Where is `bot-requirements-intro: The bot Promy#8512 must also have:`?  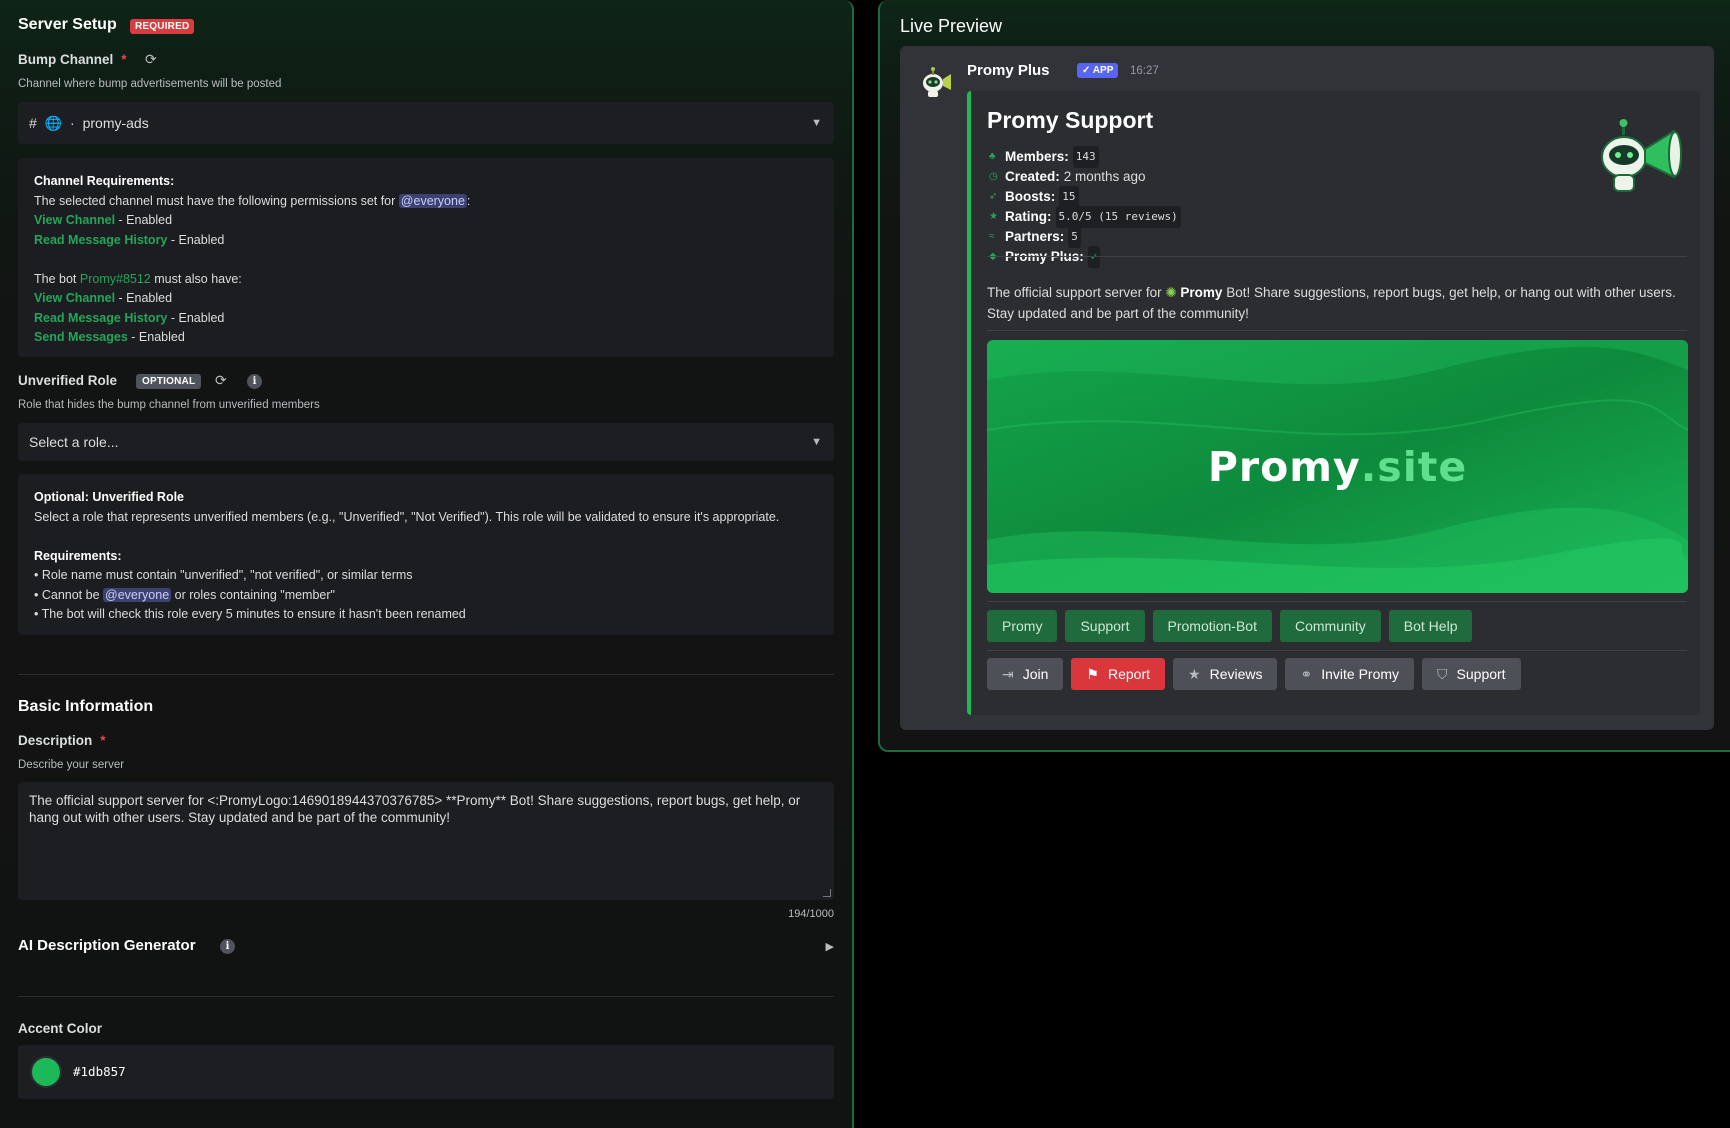
bot-requirements-intro: The bot Promy#8512 must also have: is located at coordinates (138, 278).